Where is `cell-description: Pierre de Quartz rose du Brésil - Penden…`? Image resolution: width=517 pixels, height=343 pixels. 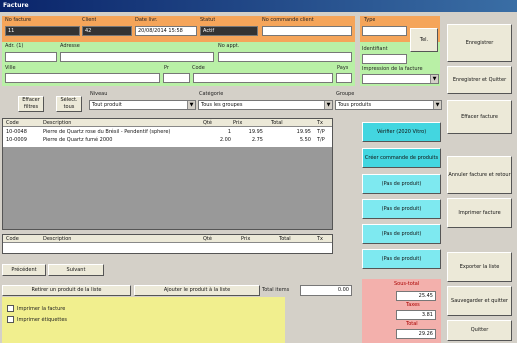
cell-description: Pierre de Quartz rose du Brésil - Penden… is located at coordinates (107, 132).